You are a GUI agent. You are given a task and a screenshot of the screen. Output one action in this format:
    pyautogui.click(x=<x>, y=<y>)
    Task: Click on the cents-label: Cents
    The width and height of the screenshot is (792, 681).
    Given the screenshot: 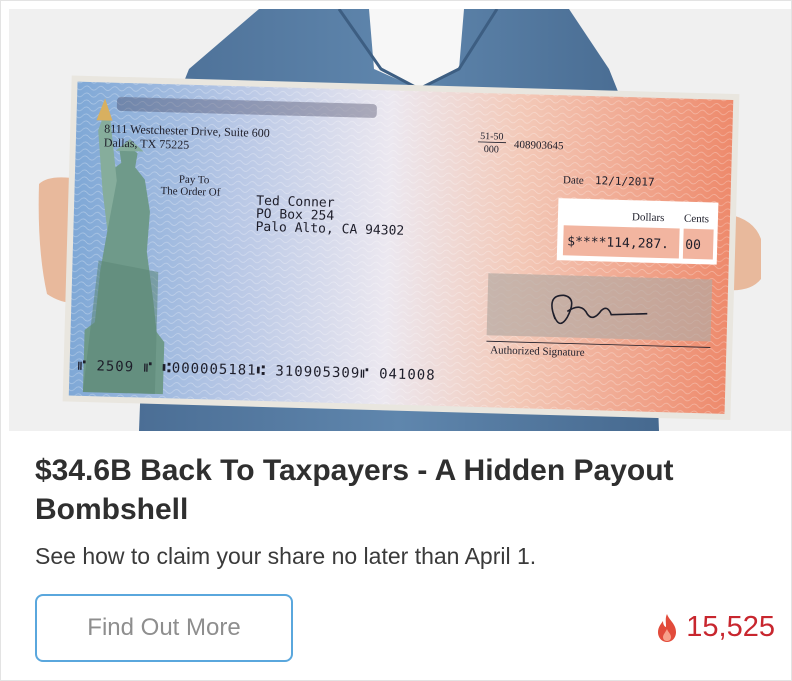 What is the action you would take?
    pyautogui.click(x=696, y=219)
    